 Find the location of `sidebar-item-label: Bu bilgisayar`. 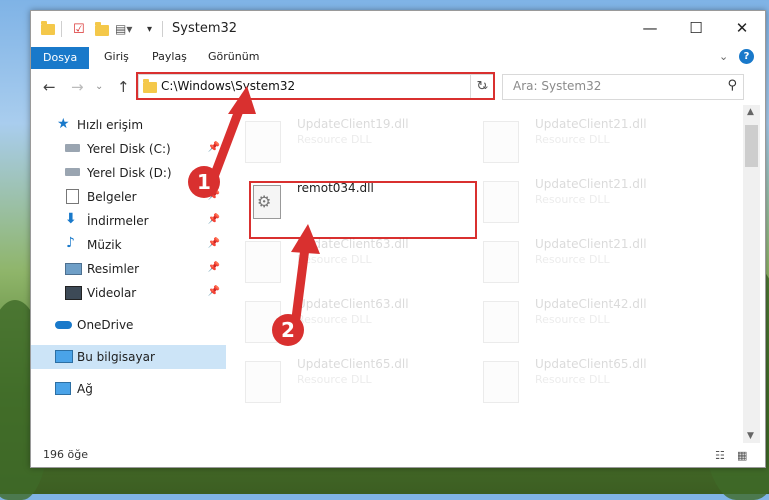

sidebar-item-label: Bu bilgisayar is located at coordinates (116, 357).